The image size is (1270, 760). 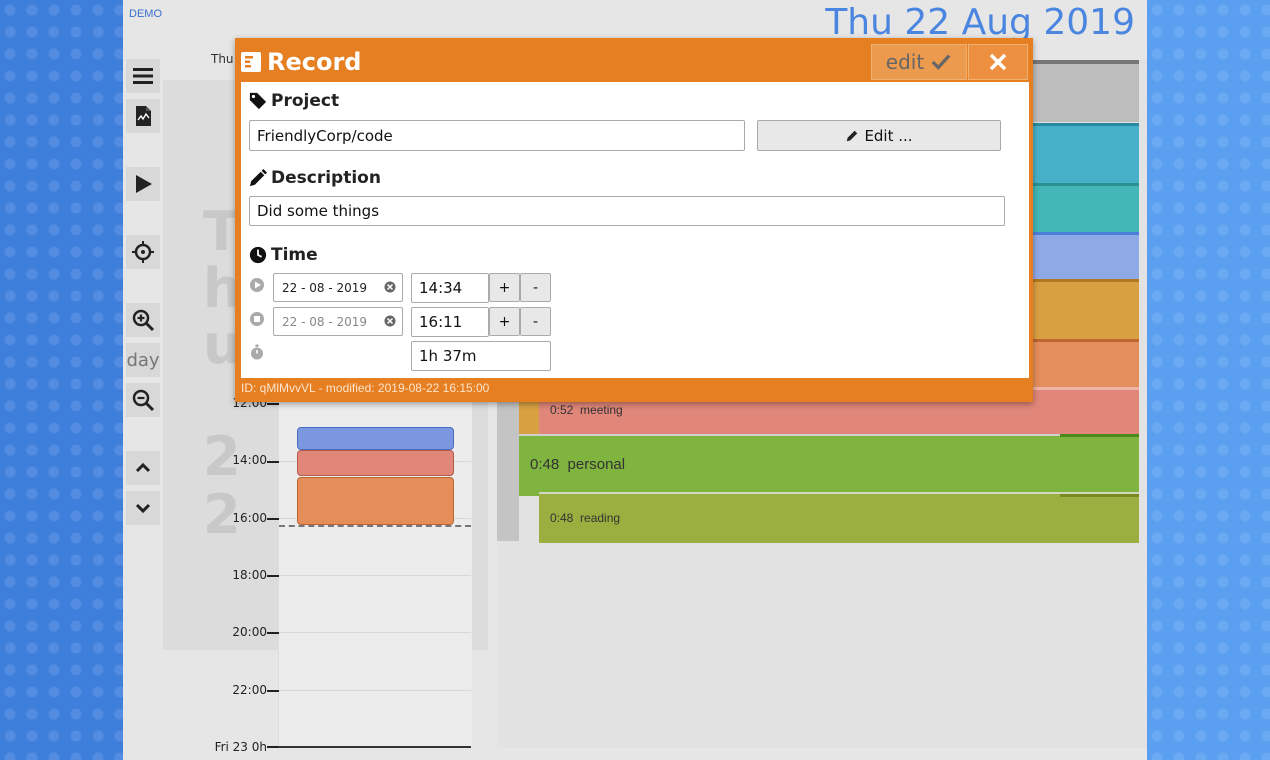 I want to click on summary-item-reading: 0:48 reading, so click(x=839, y=517).